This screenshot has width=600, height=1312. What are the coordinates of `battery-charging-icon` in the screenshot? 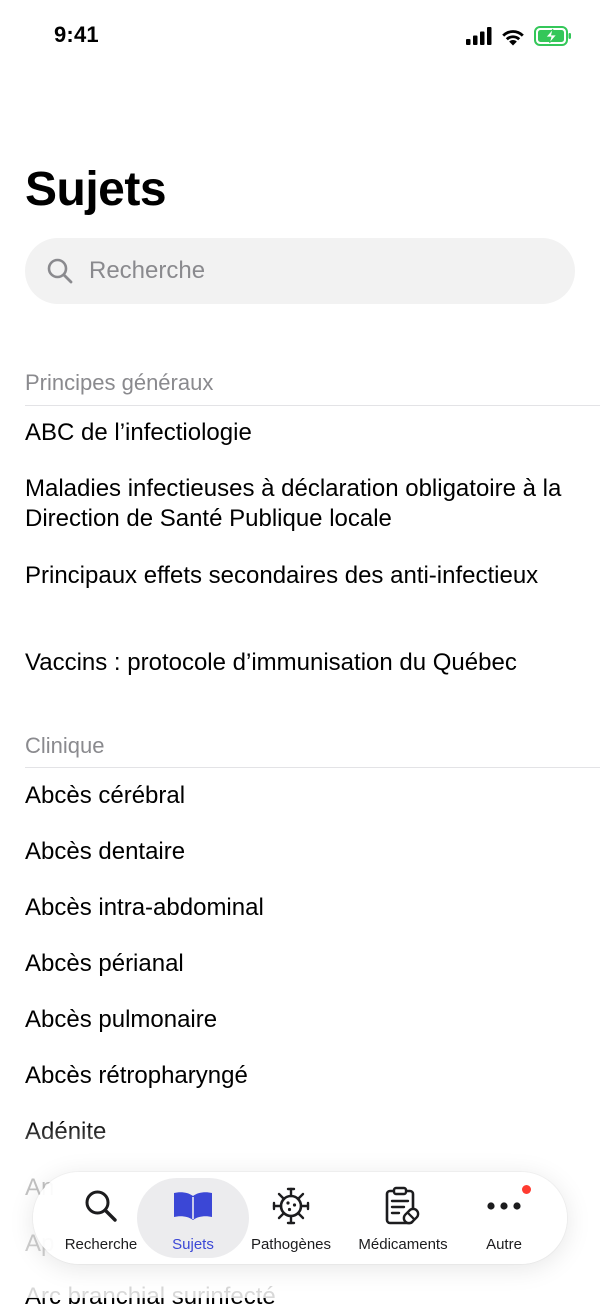 It's located at (553, 36).